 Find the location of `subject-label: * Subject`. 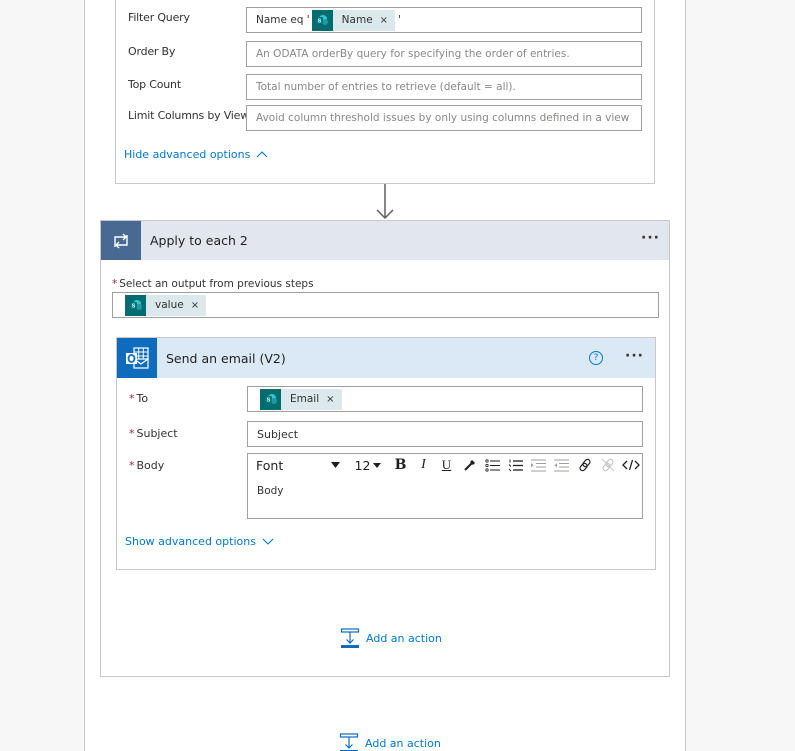

subject-label: * Subject is located at coordinates (153, 433).